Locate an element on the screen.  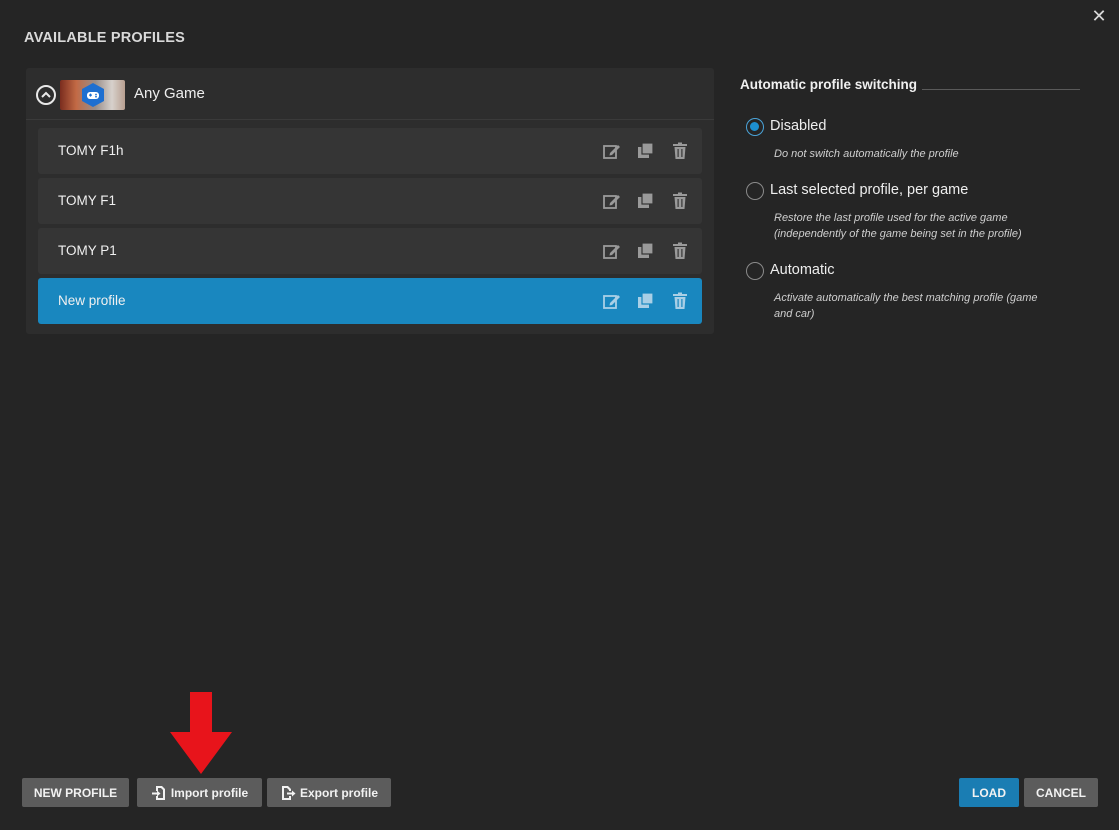
profile-name: TOMY P1 is located at coordinates (87, 250).